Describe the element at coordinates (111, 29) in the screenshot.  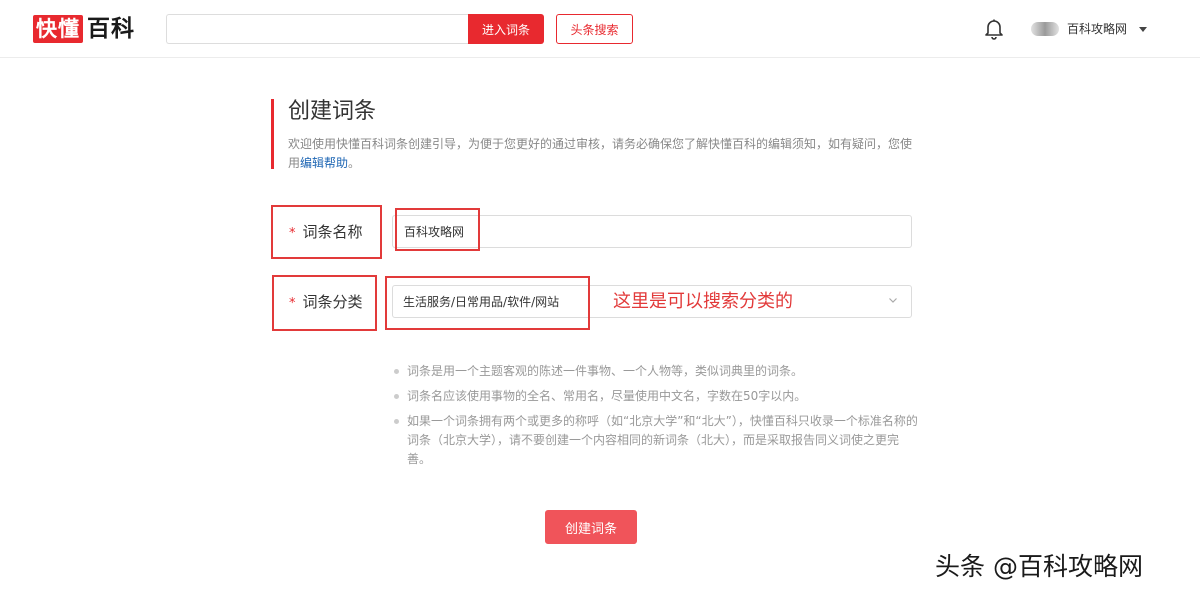
I see `logo-black-text: 百科` at that location.